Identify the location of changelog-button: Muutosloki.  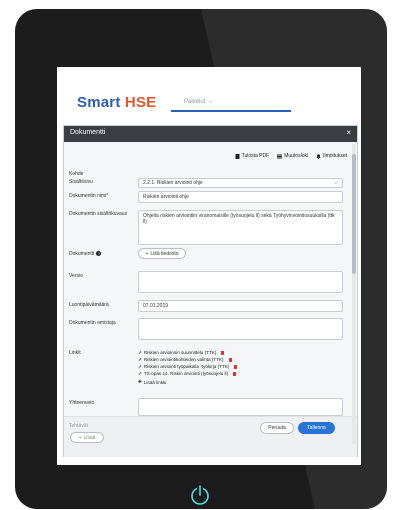
(292, 156).